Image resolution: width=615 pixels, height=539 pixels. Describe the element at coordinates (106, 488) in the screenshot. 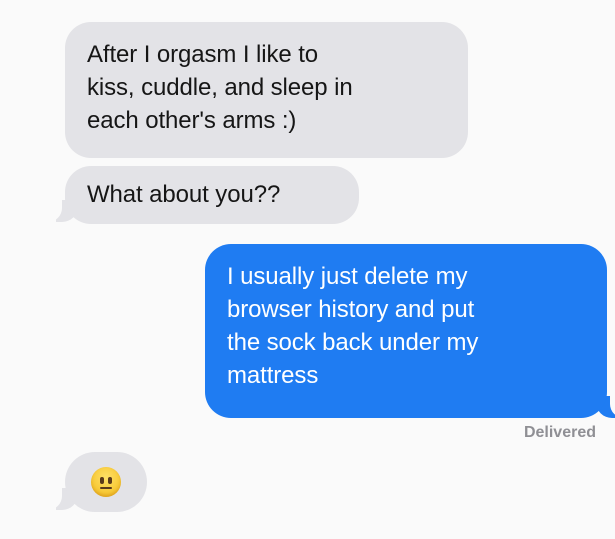

I see `mouth` at that location.